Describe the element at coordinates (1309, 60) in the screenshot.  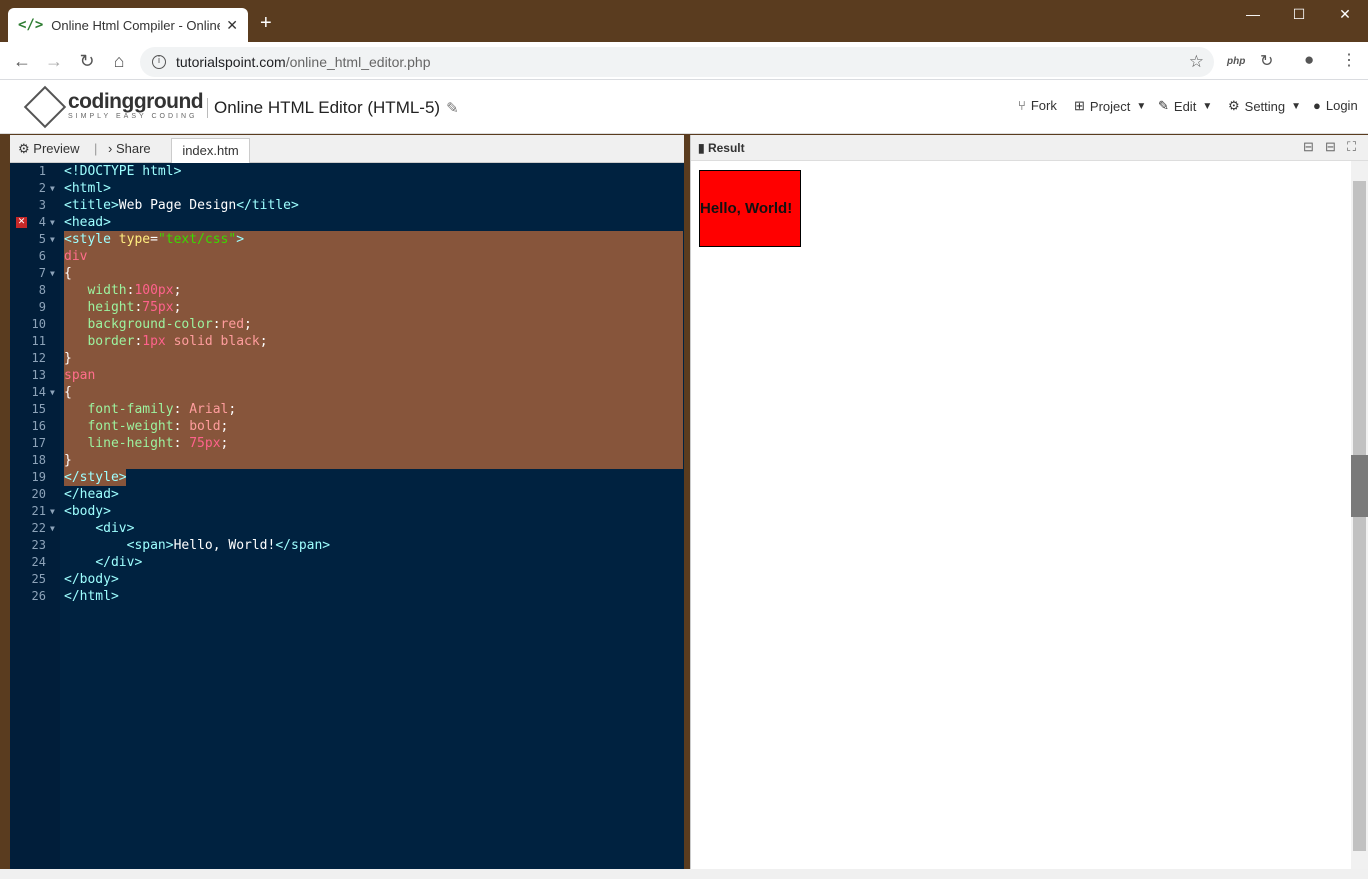
I see `profile-icon: ●` at that location.